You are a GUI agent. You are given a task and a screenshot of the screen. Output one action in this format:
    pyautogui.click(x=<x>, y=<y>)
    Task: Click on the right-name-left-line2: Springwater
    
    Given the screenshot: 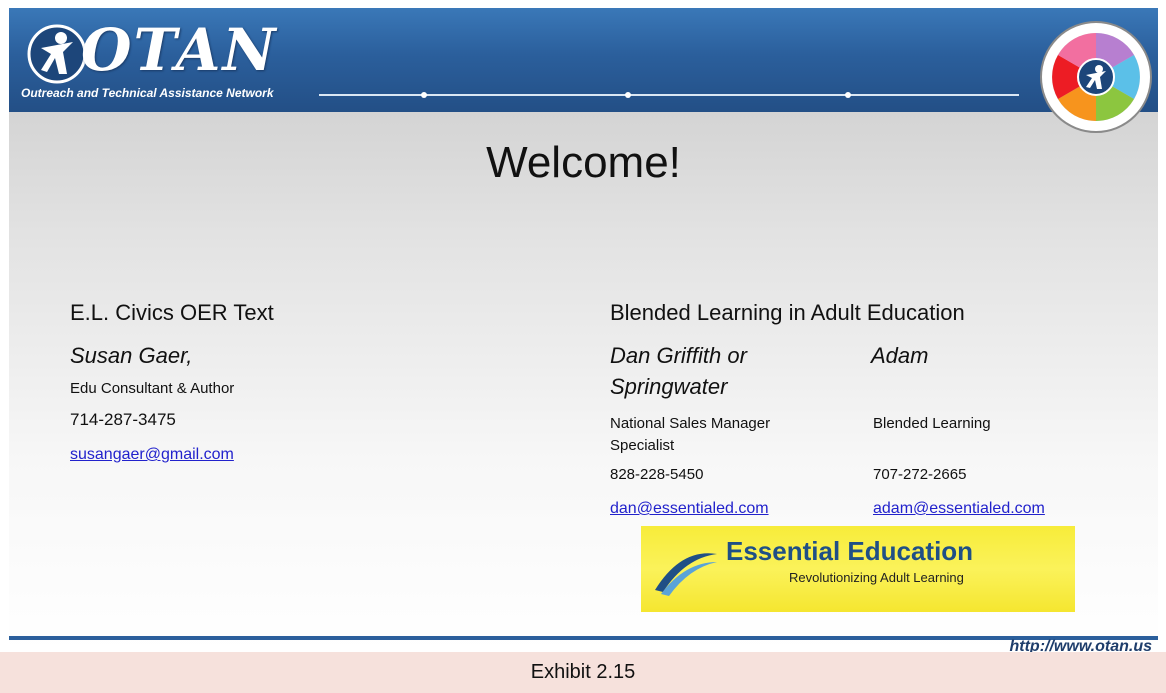 What is the action you would take?
    pyautogui.click(x=669, y=386)
    